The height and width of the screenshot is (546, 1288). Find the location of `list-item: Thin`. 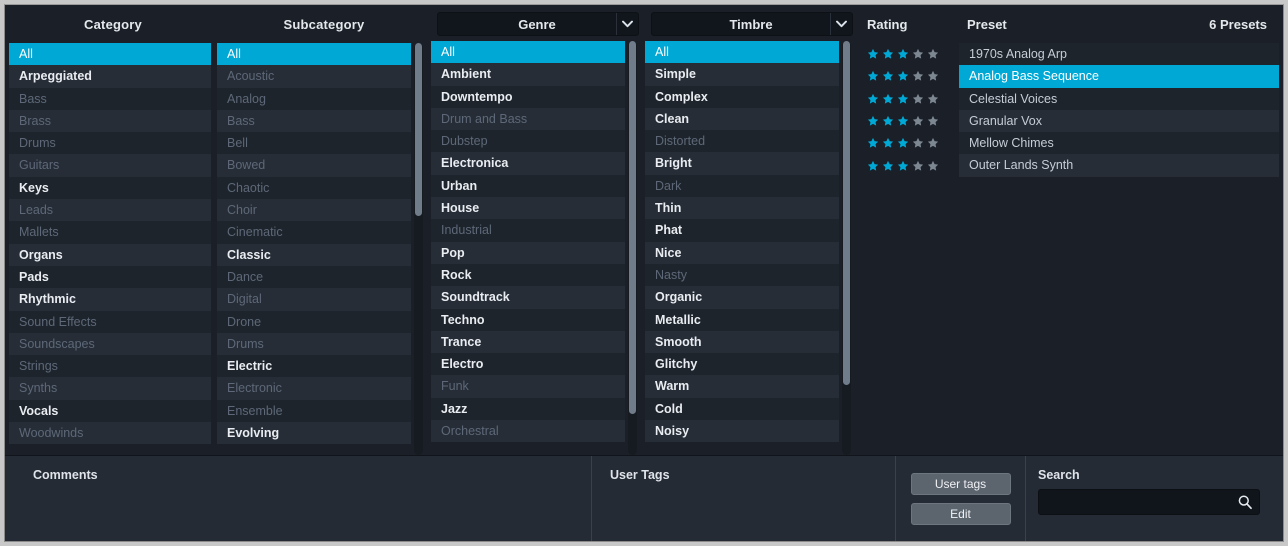

list-item: Thin is located at coordinates (742, 208).